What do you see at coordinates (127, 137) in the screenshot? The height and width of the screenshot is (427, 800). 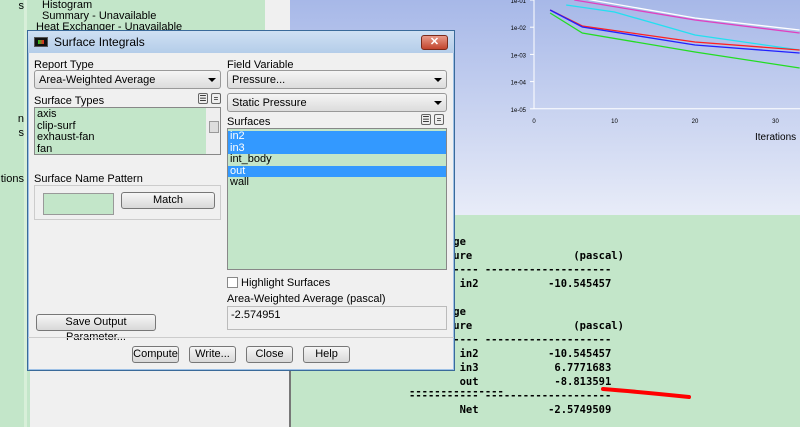 I see `list-item: exhaust-fan` at bounding box center [127, 137].